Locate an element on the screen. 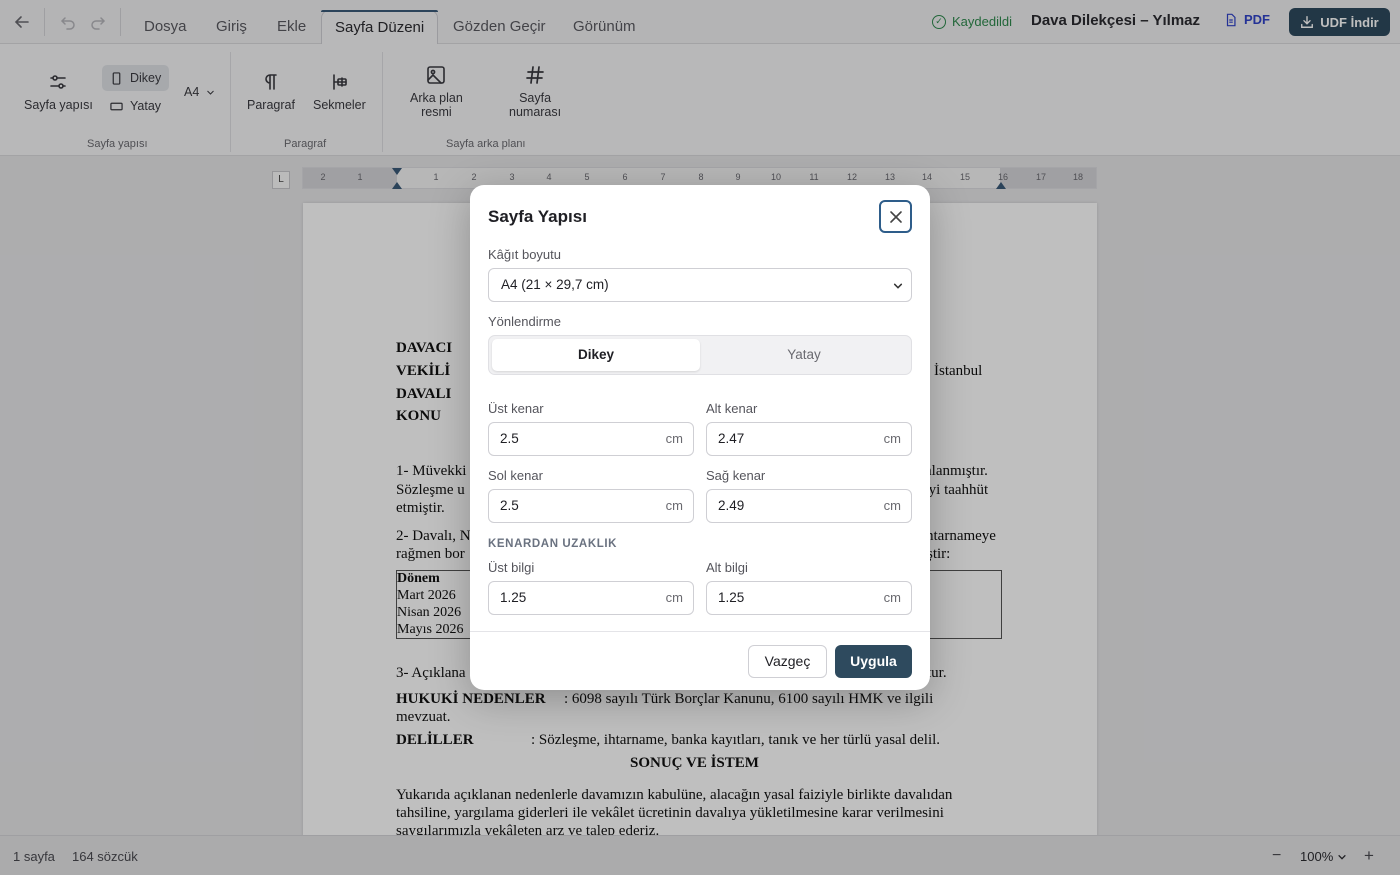 The width and height of the screenshot is (1400, 875). dialog-footer-divider is located at coordinates (700, 631).